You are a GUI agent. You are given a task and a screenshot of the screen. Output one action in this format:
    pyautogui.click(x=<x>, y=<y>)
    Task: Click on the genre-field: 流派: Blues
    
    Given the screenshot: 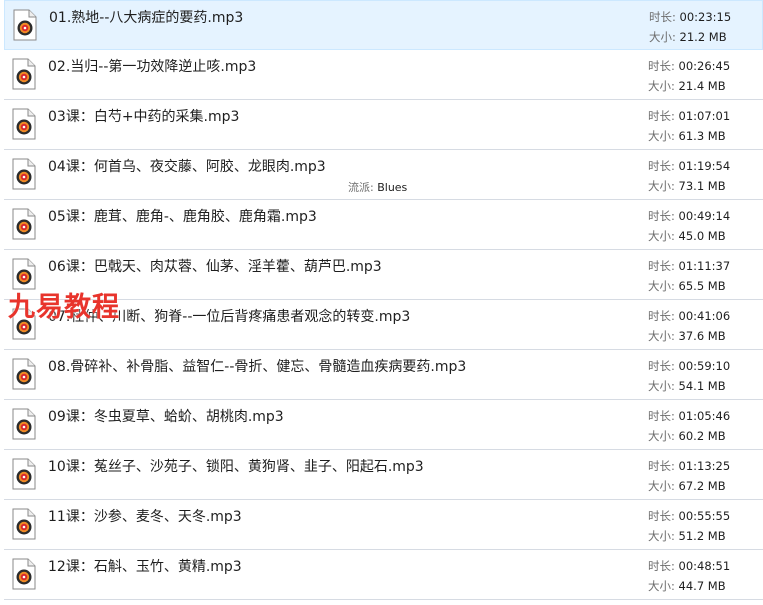 What is the action you would take?
    pyautogui.click(x=377, y=187)
    